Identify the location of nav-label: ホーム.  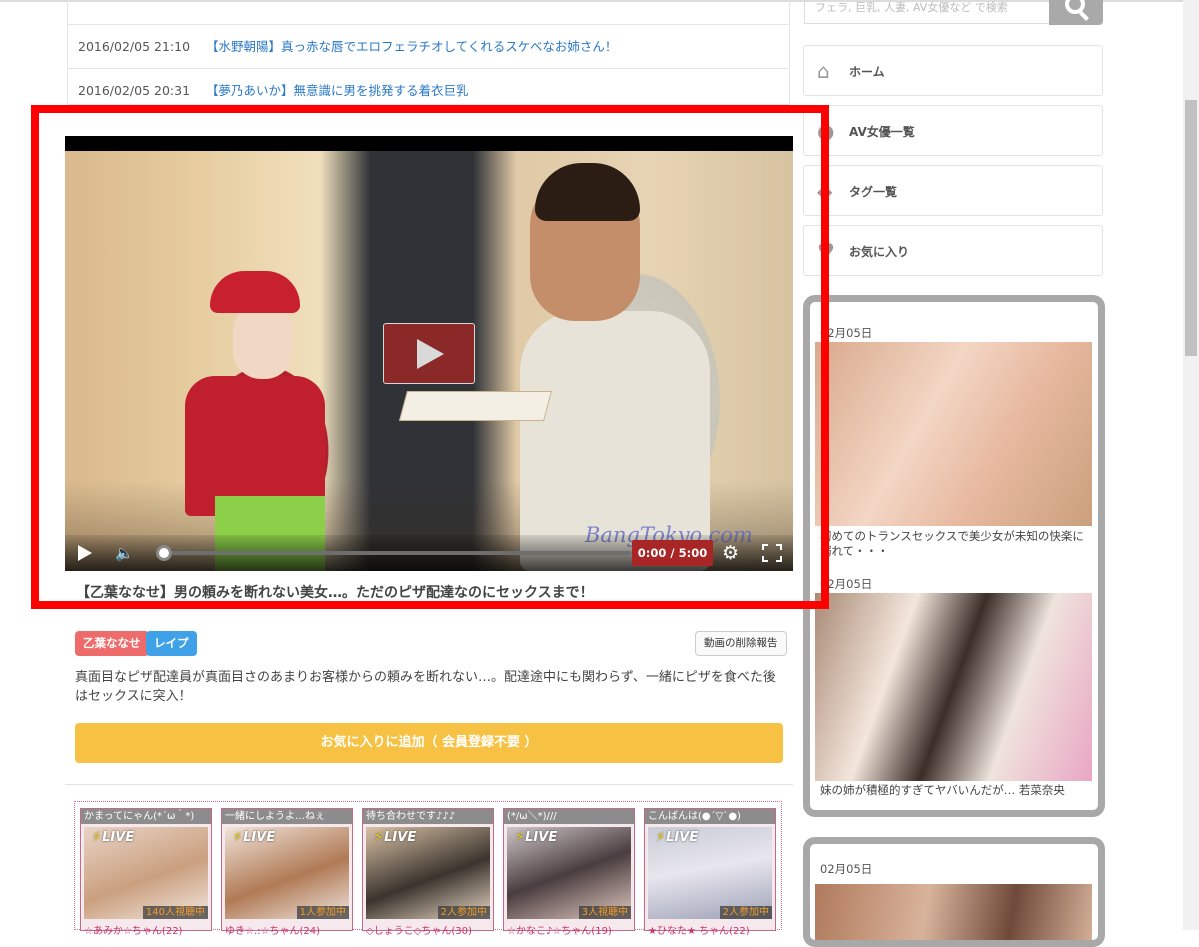
(867, 72).